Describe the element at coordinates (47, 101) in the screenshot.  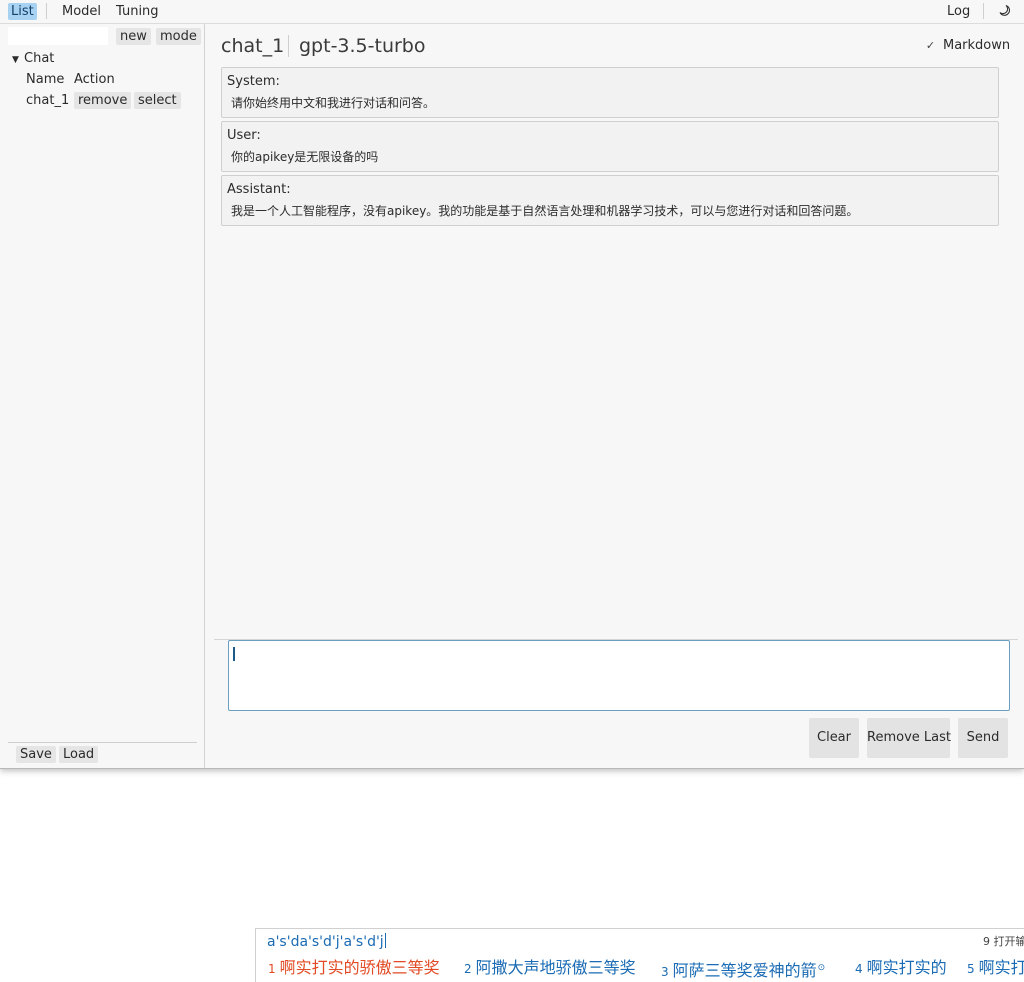
I see `chat-row-name: chat_1` at that location.